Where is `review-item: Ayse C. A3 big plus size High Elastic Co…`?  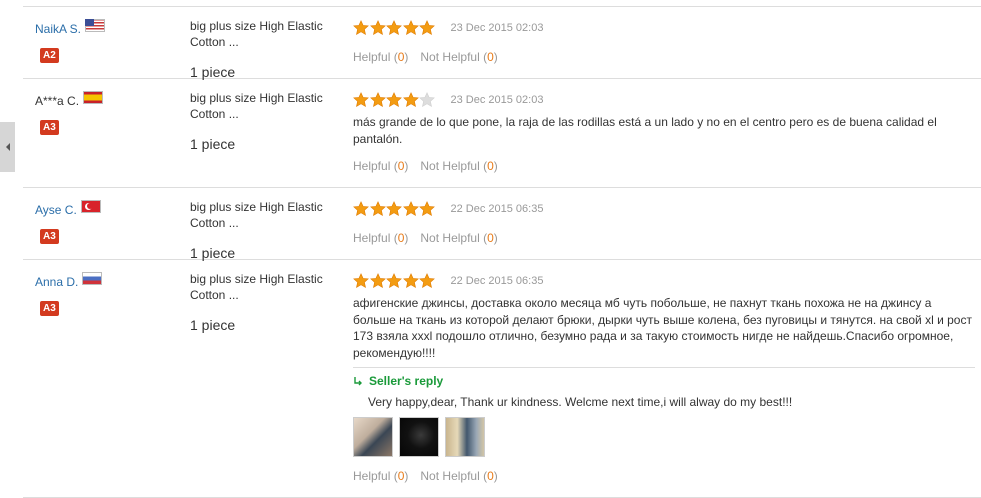 review-item: Ayse C. A3 big plus size High Elastic Co… is located at coordinates (502, 224).